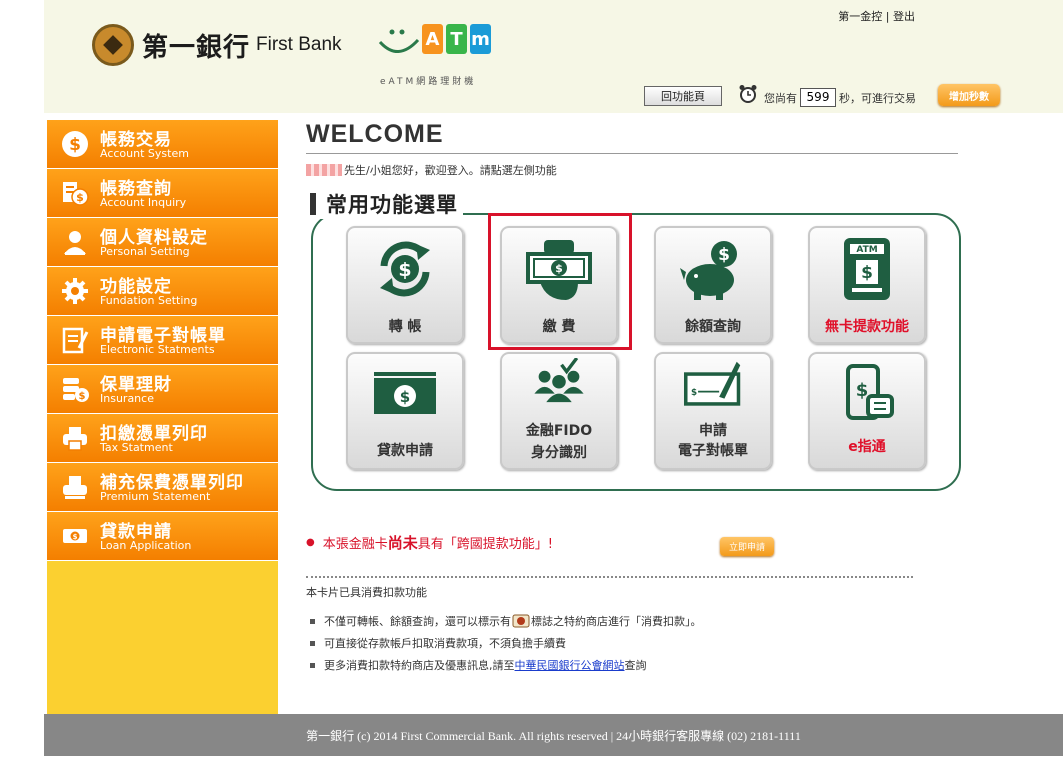 The height and width of the screenshot is (768, 1063). What do you see at coordinates (866, 250) in the screenshot?
I see `svg-text: ATM` at bounding box center [866, 250].